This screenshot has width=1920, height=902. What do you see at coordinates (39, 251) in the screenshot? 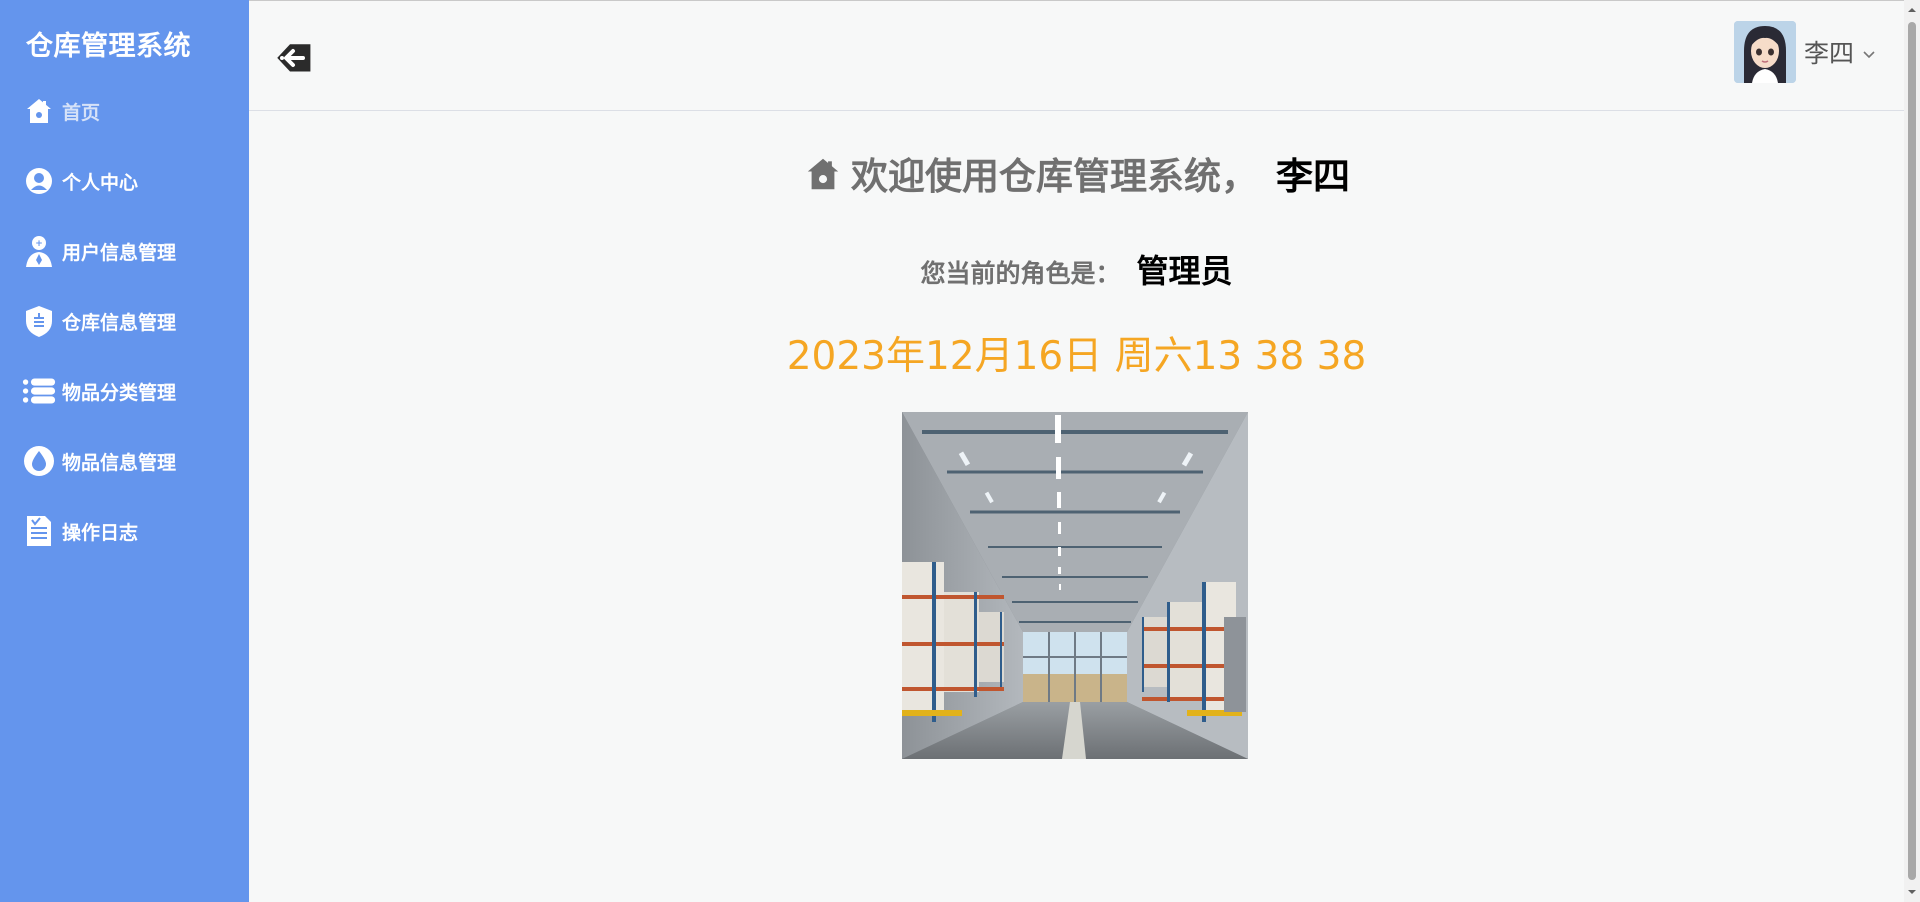
I see `user-admin-icon: +` at bounding box center [39, 251].